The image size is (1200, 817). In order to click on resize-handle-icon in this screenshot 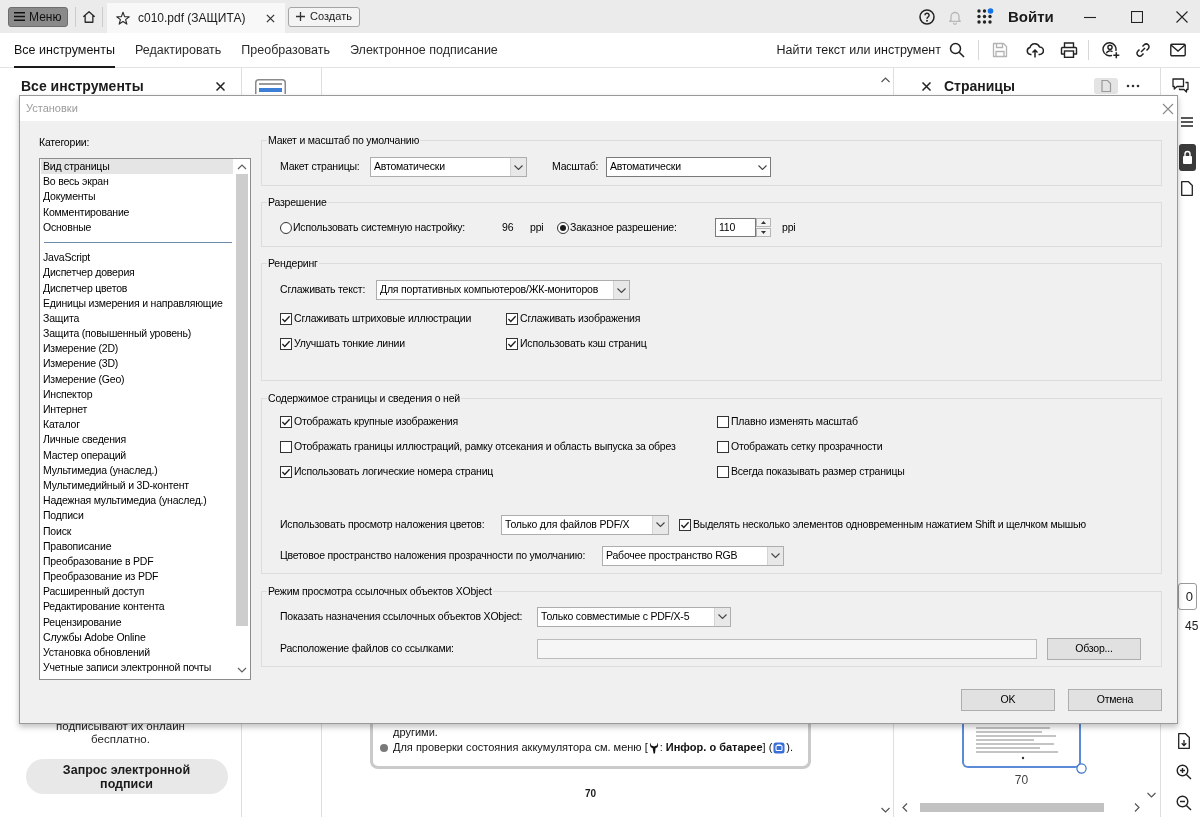, I will do `click(1081, 768)`.